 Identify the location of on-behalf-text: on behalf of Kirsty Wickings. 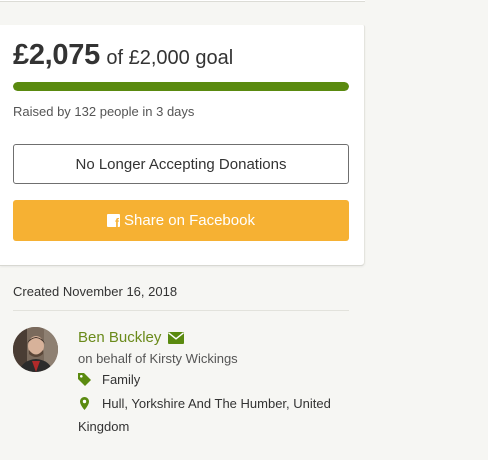
(158, 358).